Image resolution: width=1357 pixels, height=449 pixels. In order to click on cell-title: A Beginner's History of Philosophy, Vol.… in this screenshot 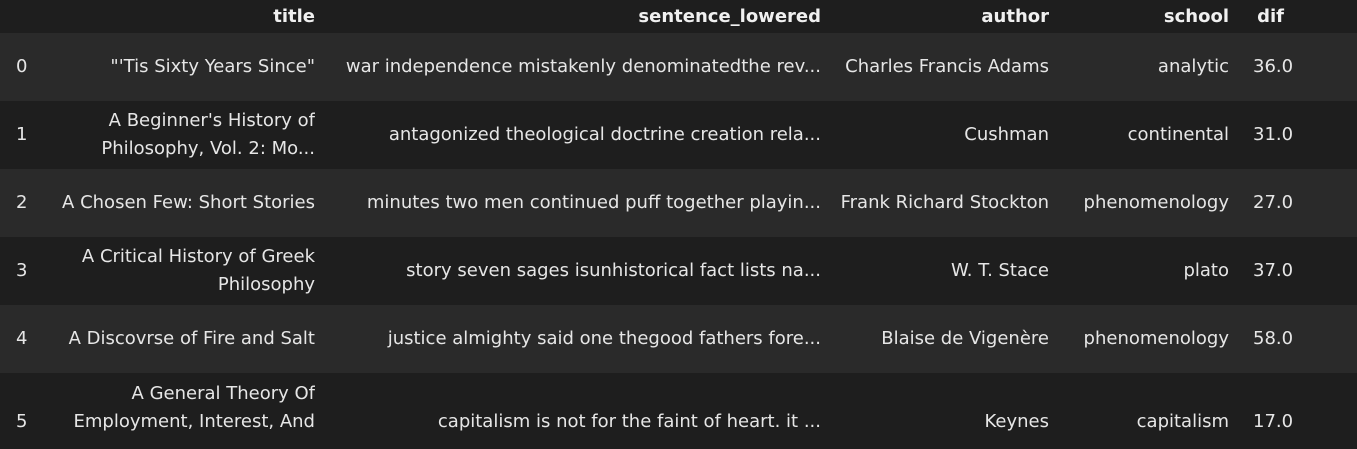, I will do `click(183, 135)`.